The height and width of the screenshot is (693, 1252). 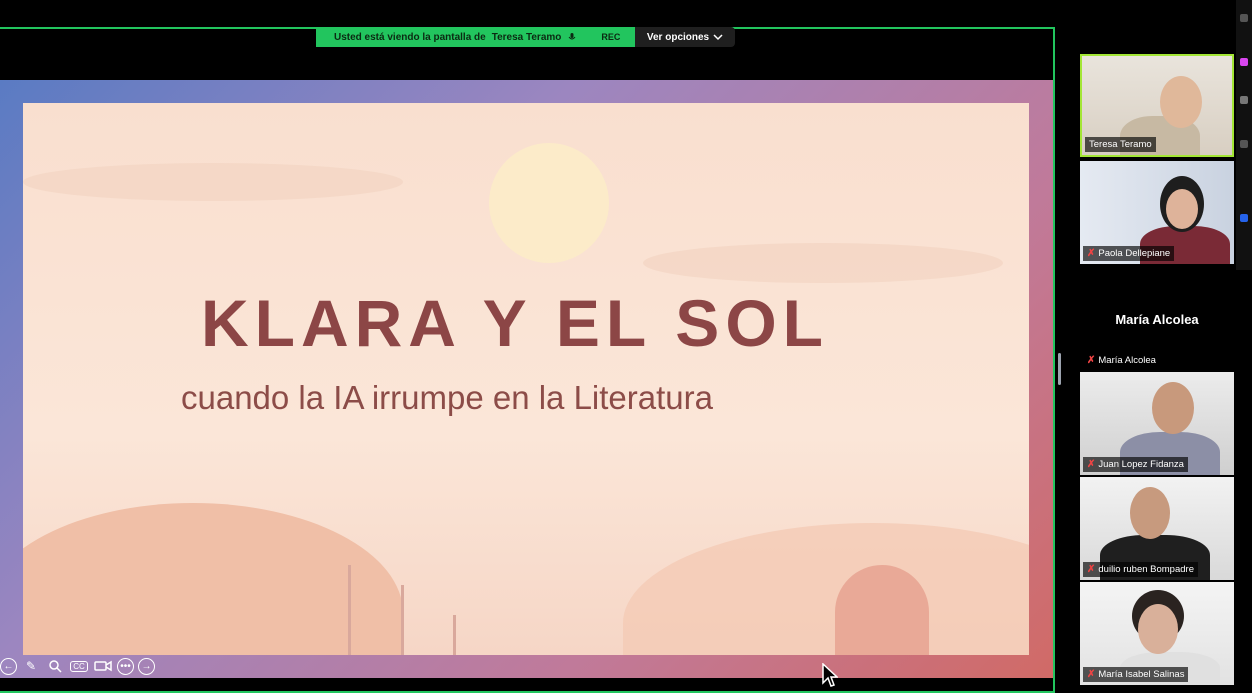 What do you see at coordinates (1140, 569) in the screenshot?
I see `participant-name-label: ✗ duilio ruben Bompadre` at bounding box center [1140, 569].